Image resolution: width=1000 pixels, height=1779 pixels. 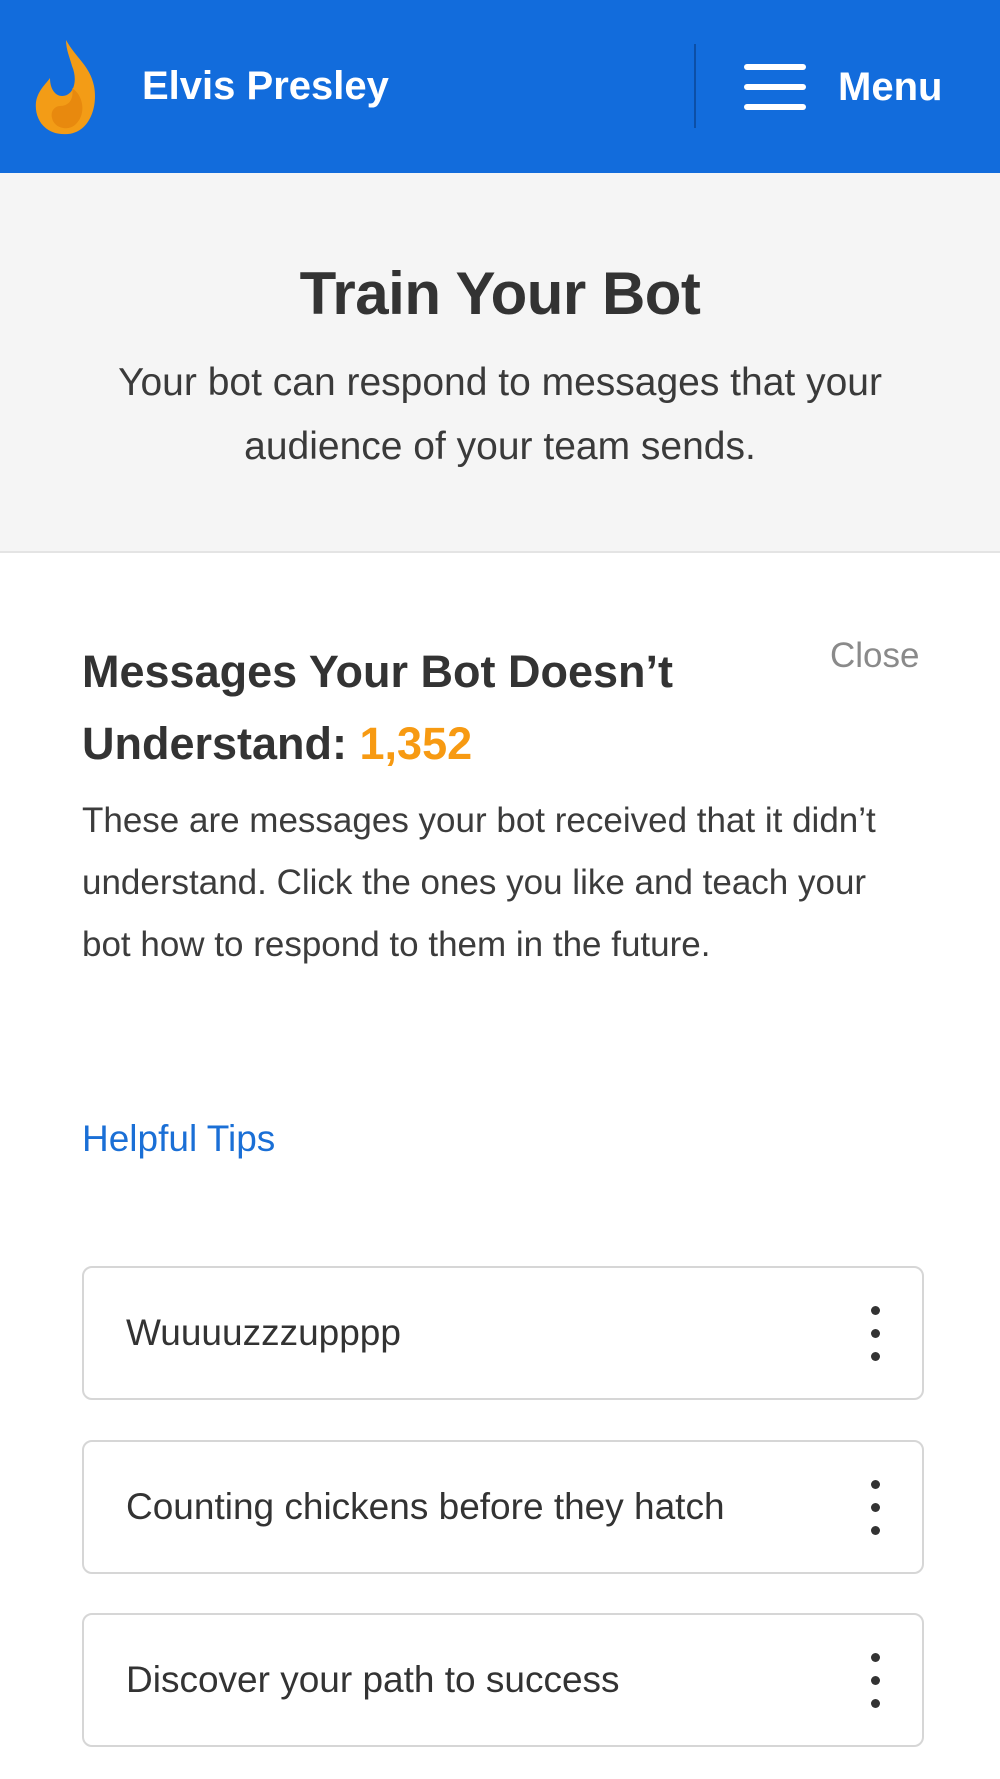 I want to click on page-title: Train Your Bot, so click(x=500, y=293).